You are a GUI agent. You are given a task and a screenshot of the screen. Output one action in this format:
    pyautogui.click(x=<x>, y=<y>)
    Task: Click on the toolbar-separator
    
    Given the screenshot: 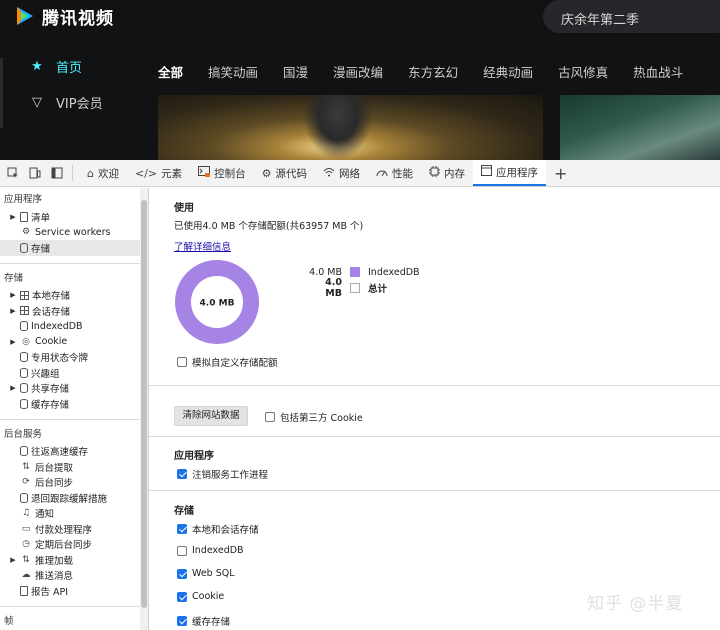 What is the action you would take?
    pyautogui.click(x=72, y=173)
    